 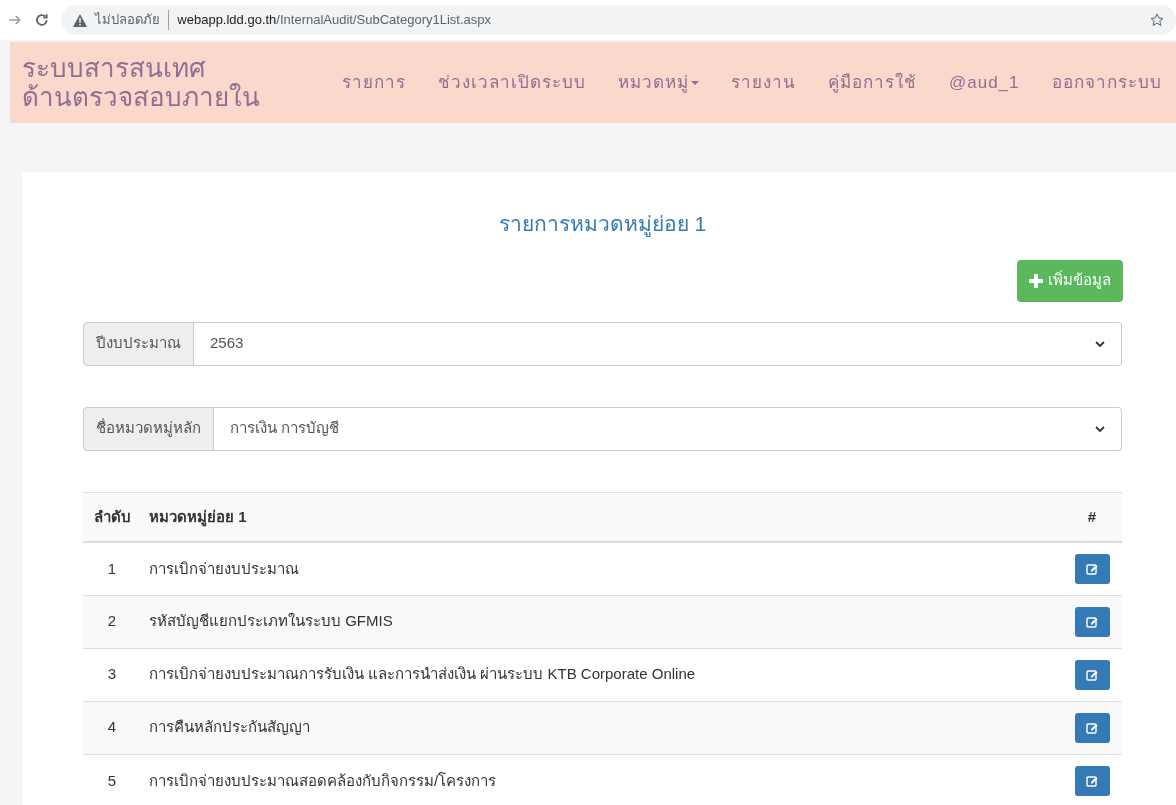 I want to click on input-group-label: ปีงบประมาณ, so click(x=138, y=343).